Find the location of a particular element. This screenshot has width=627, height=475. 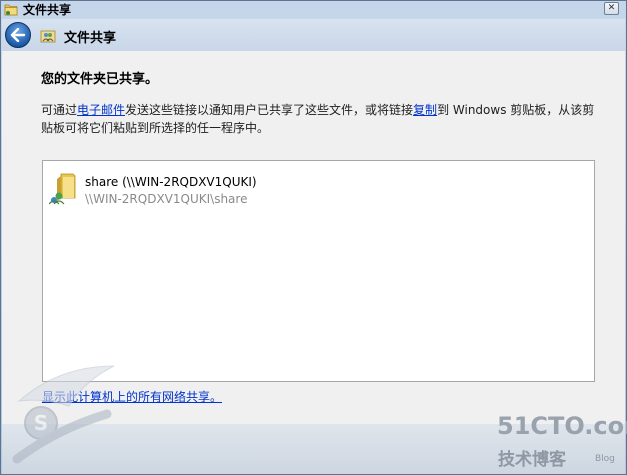

back-arrow-icon is located at coordinates (18, 35).